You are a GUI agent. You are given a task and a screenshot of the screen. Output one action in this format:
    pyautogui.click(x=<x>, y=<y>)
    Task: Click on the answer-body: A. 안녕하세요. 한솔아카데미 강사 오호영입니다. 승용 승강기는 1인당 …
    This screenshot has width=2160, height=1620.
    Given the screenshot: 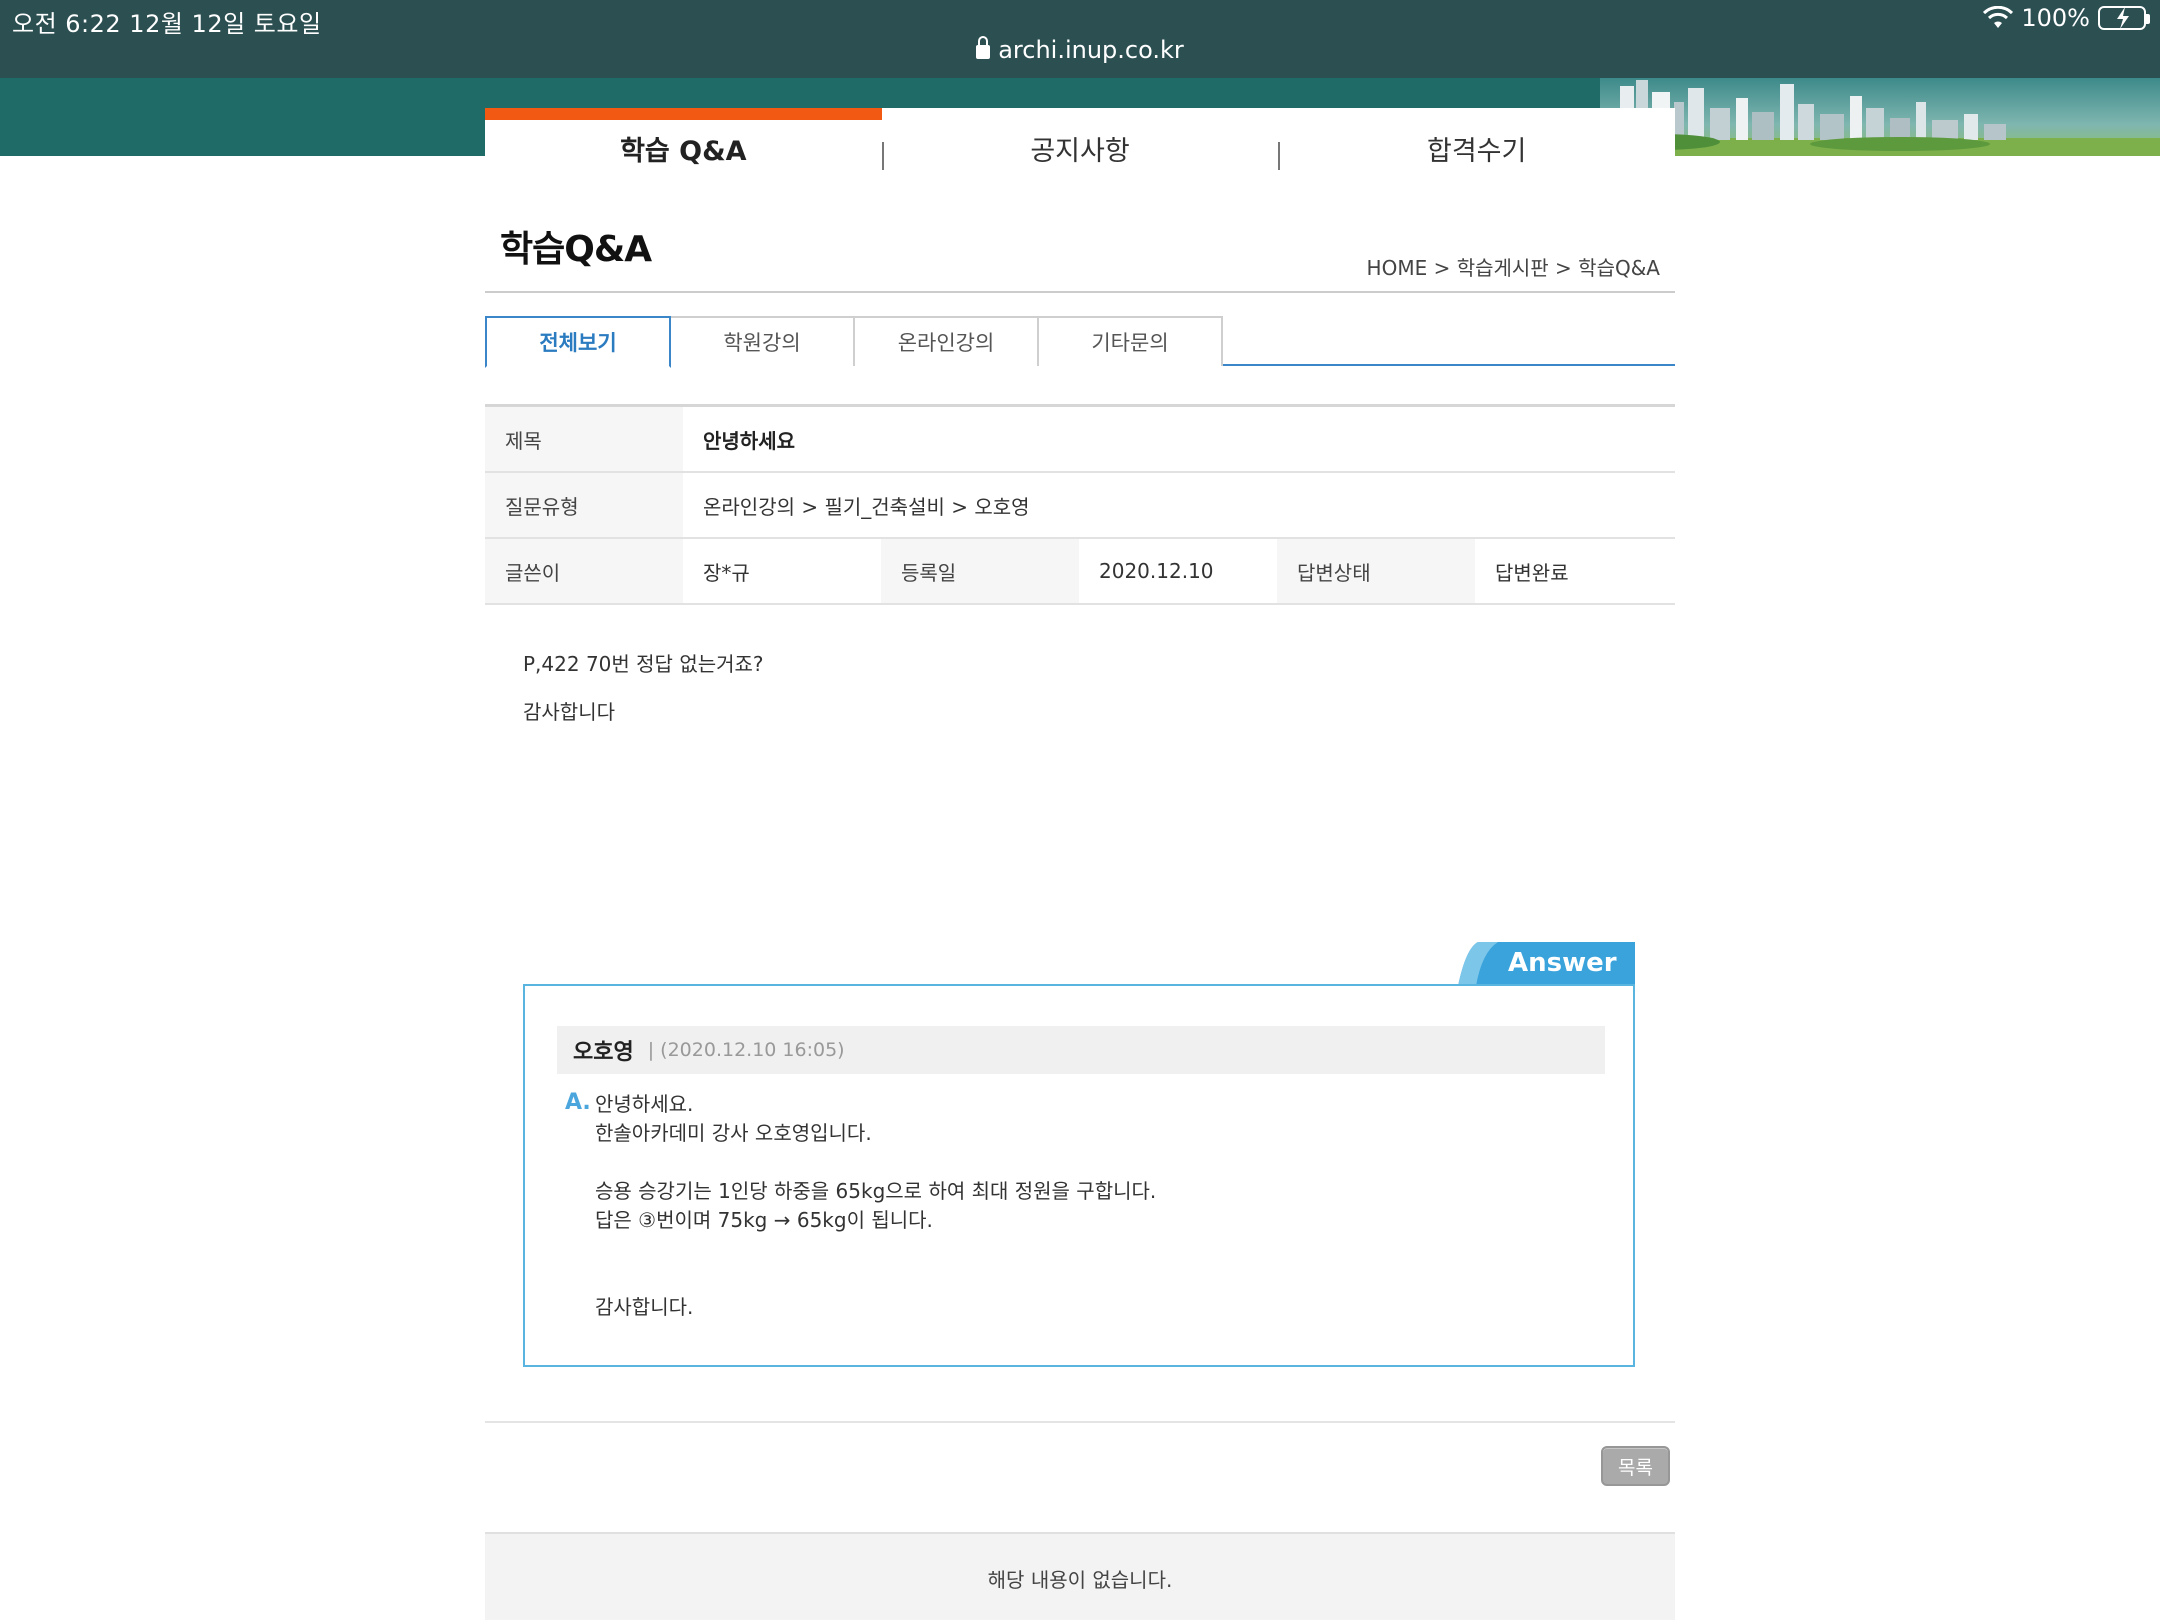 What is the action you would take?
    pyautogui.click(x=860, y=1206)
    